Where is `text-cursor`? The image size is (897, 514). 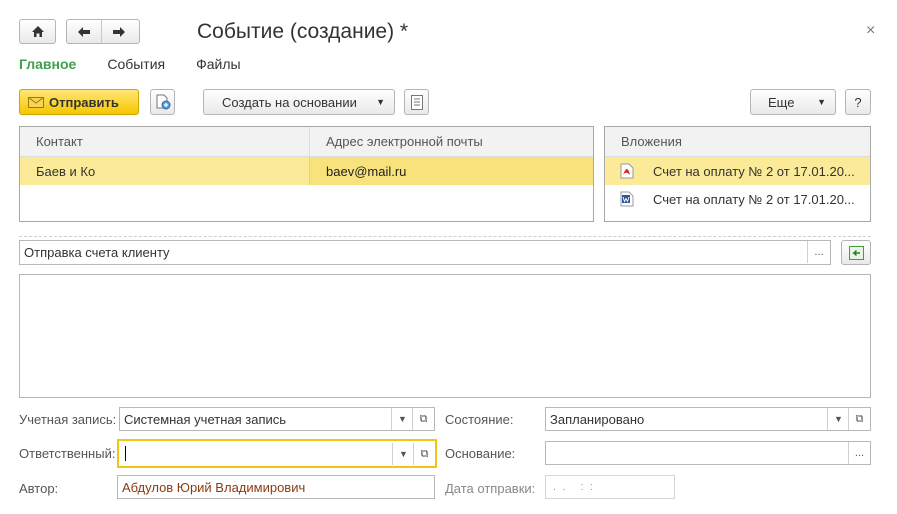
text-cursor is located at coordinates (125, 453).